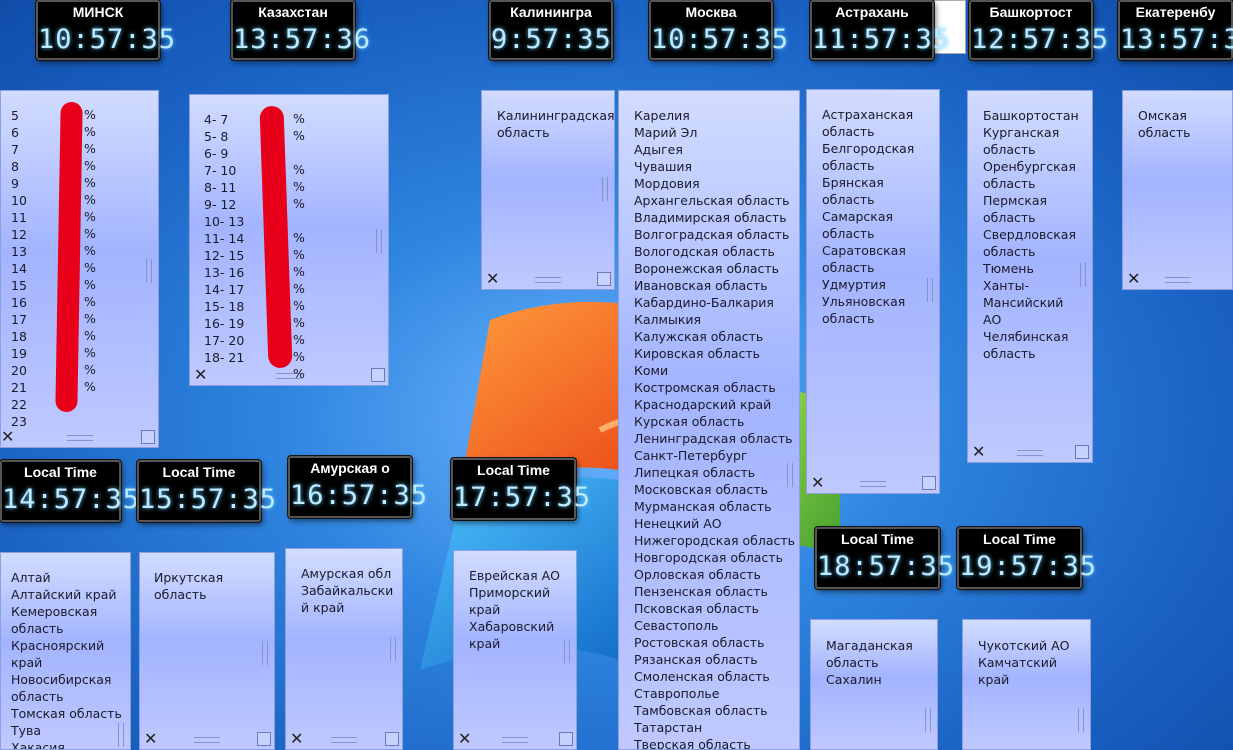 Image resolution: width=1233 pixels, height=750 pixels. Describe the element at coordinates (66, 713) in the screenshot. I see `note-line: Томская область` at that location.